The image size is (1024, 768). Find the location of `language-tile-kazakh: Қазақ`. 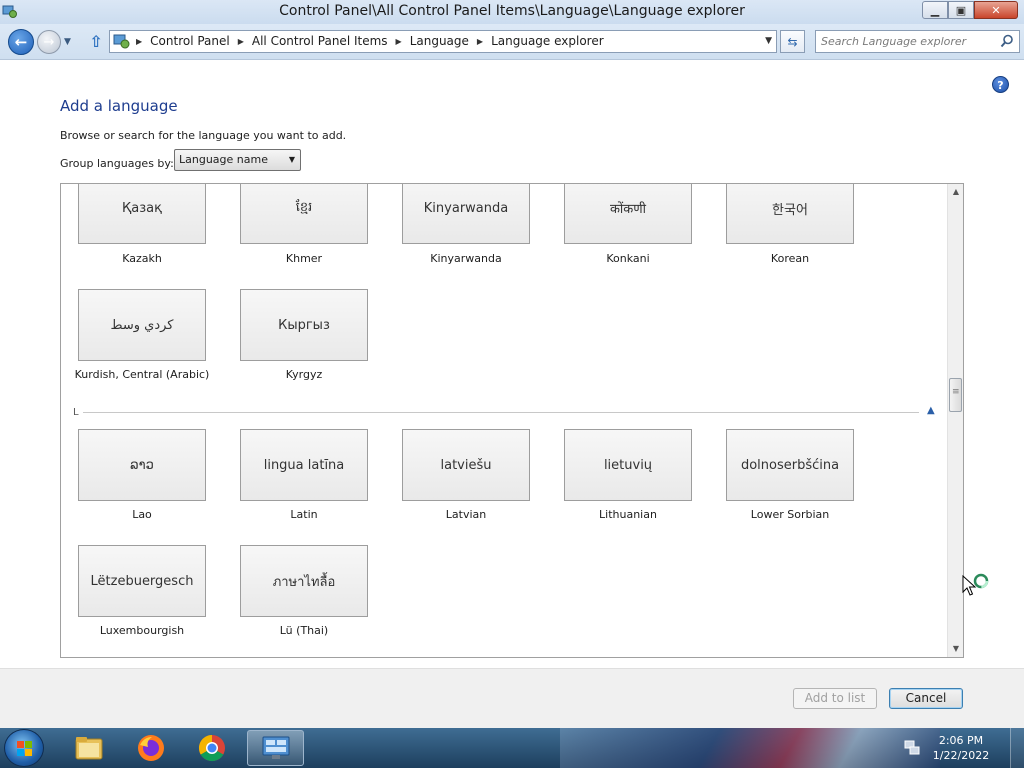

language-tile-kazakh: Қазақ is located at coordinates (142, 214).